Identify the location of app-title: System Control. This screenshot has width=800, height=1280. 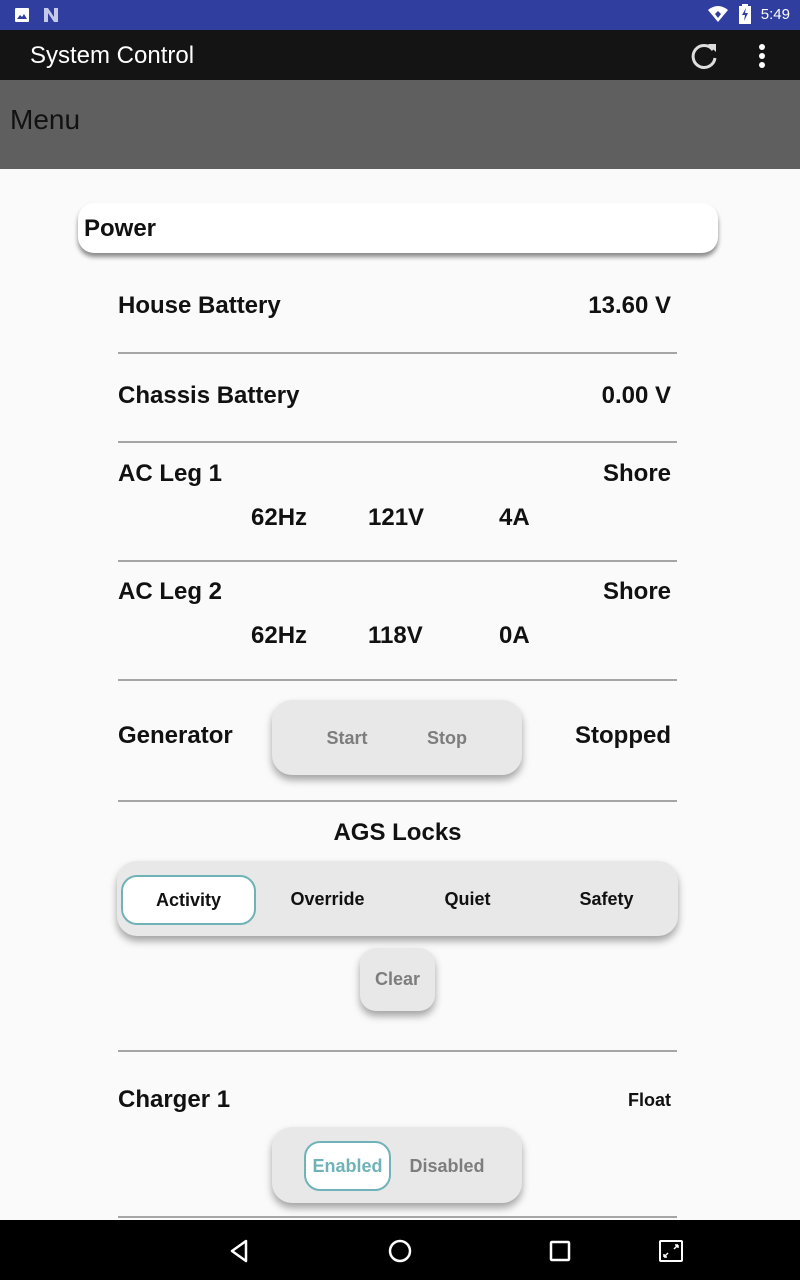
(112, 55).